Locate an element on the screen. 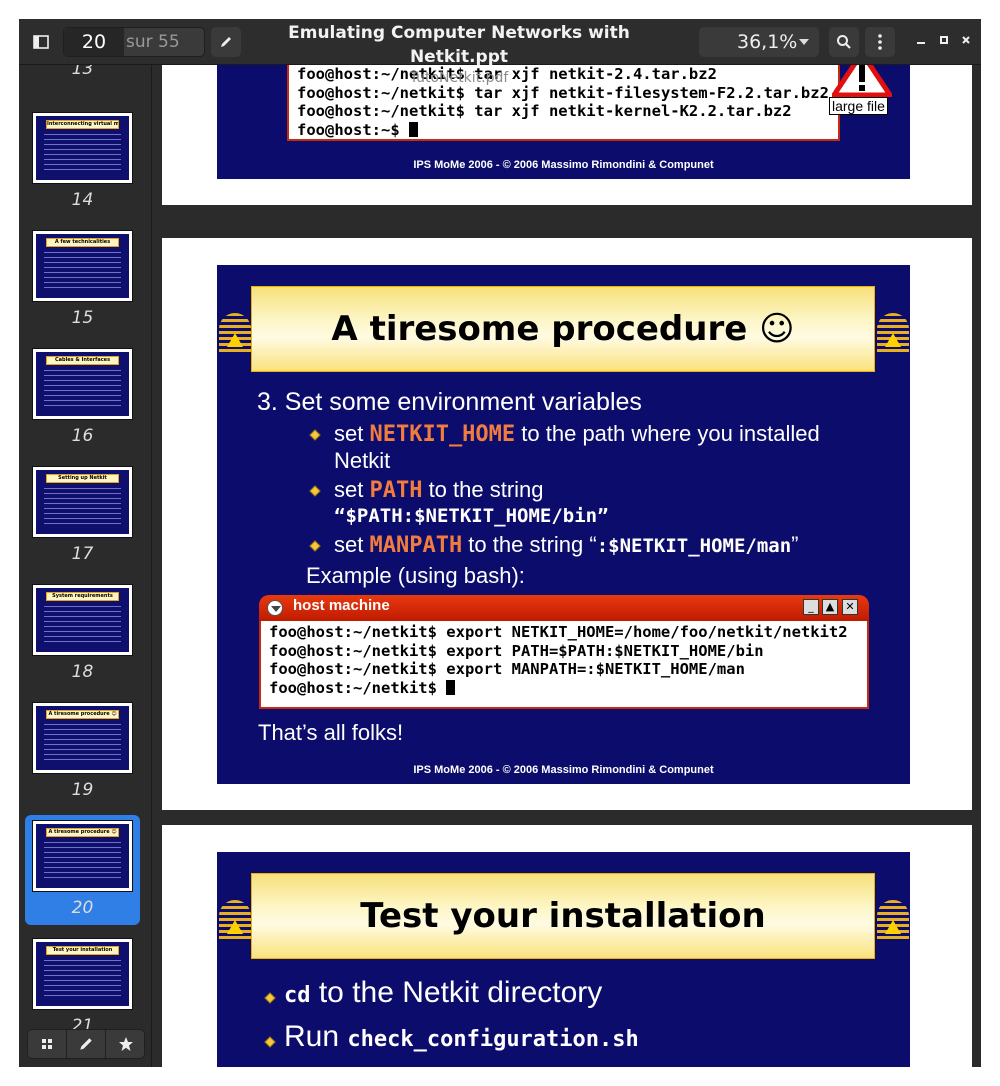 This screenshot has height=1086, width=1000. thumbnail-slide: System requirements is located at coordinates (82, 620).